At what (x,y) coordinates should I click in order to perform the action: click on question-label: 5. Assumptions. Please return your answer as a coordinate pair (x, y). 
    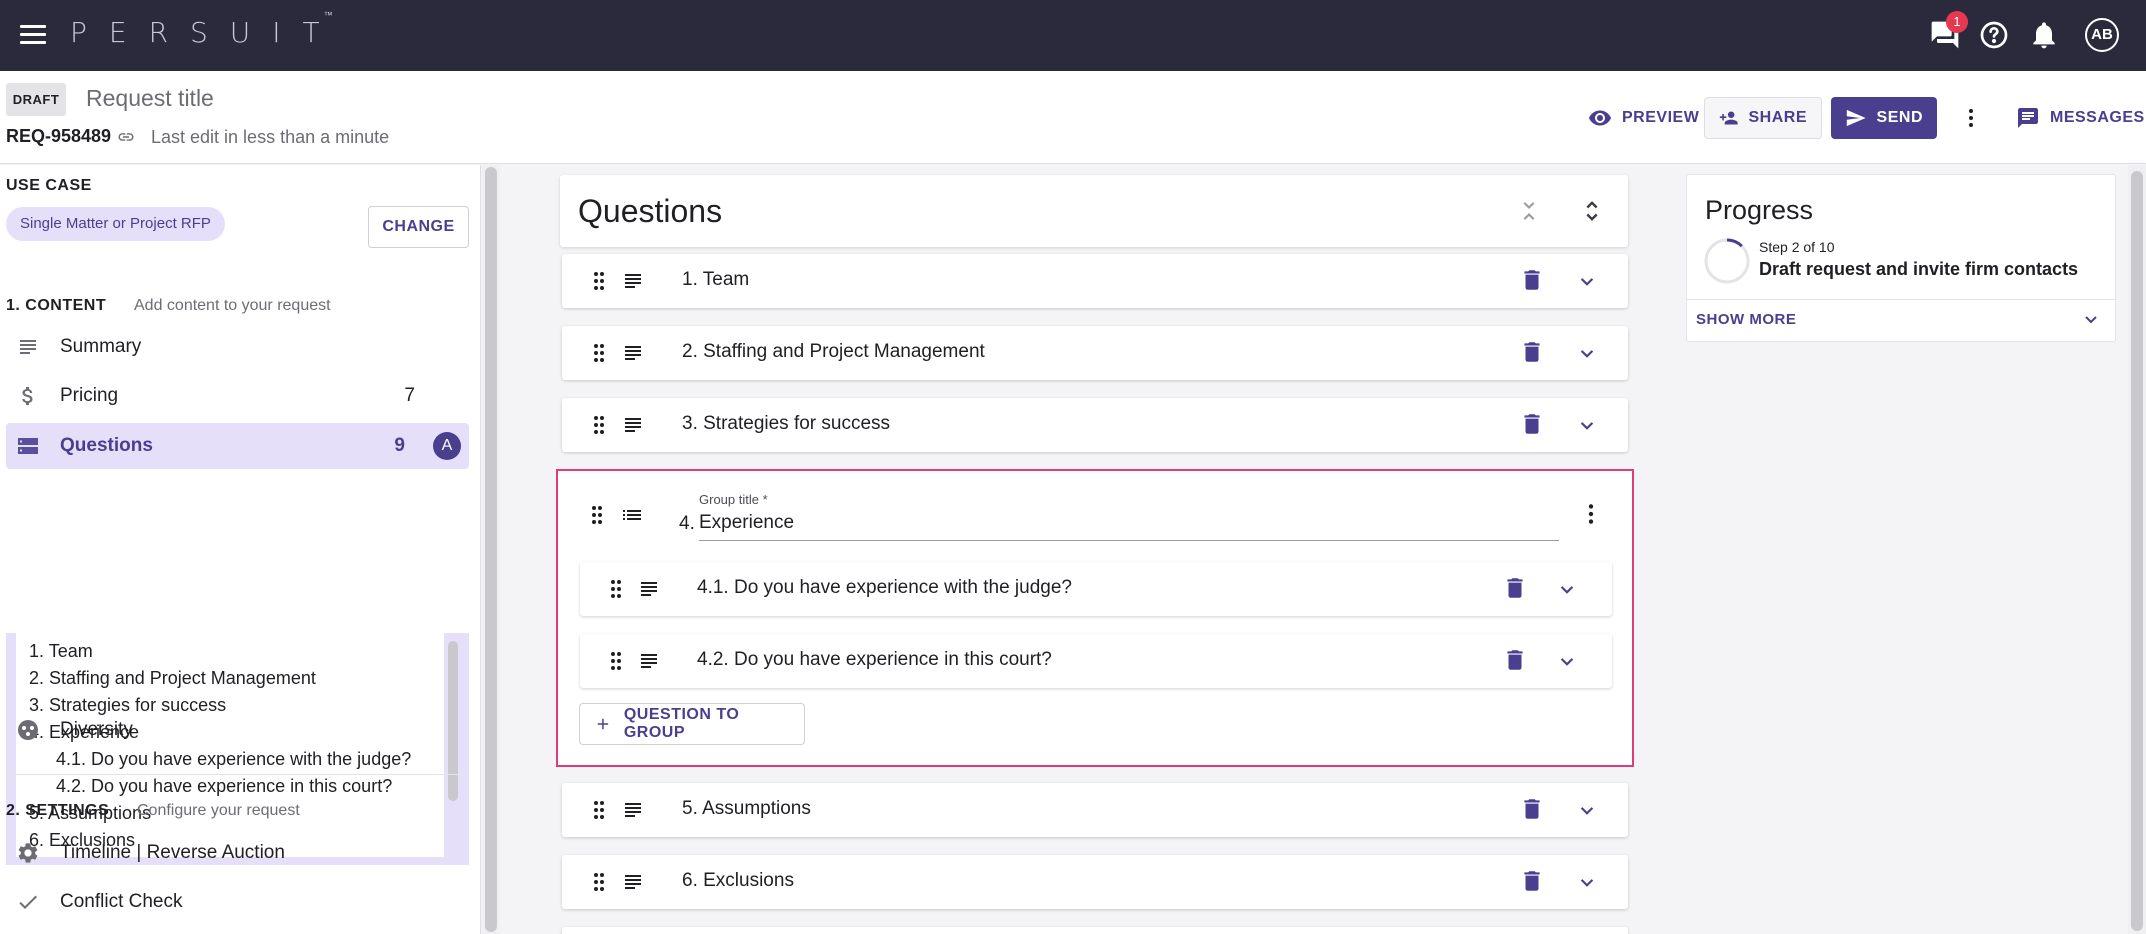
    Looking at the image, I should click on (746, 808).